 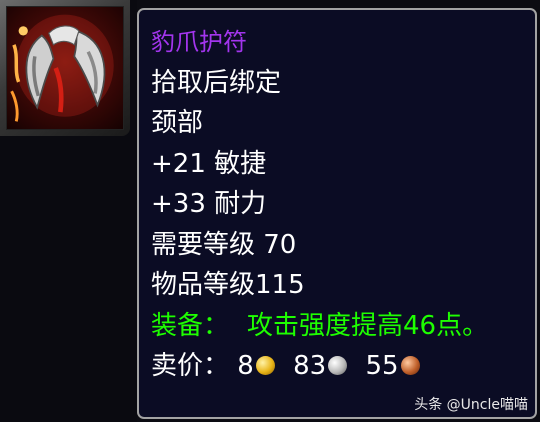 I want to click on leopard-claw-amulet-icon, so click(x=65, y=68).